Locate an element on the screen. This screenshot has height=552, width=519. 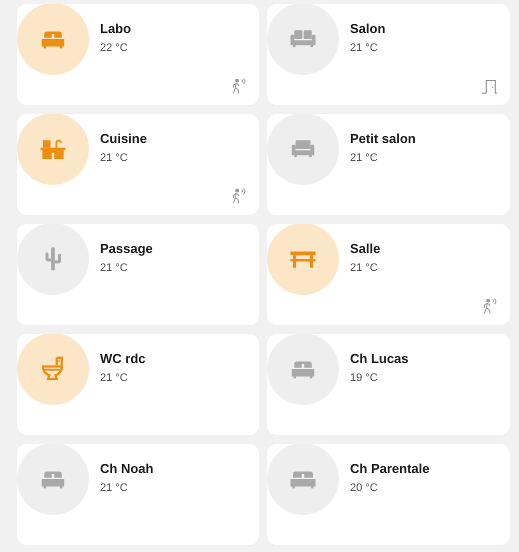
room-card: Salle 21 °C is located at coordinates (388, 274).